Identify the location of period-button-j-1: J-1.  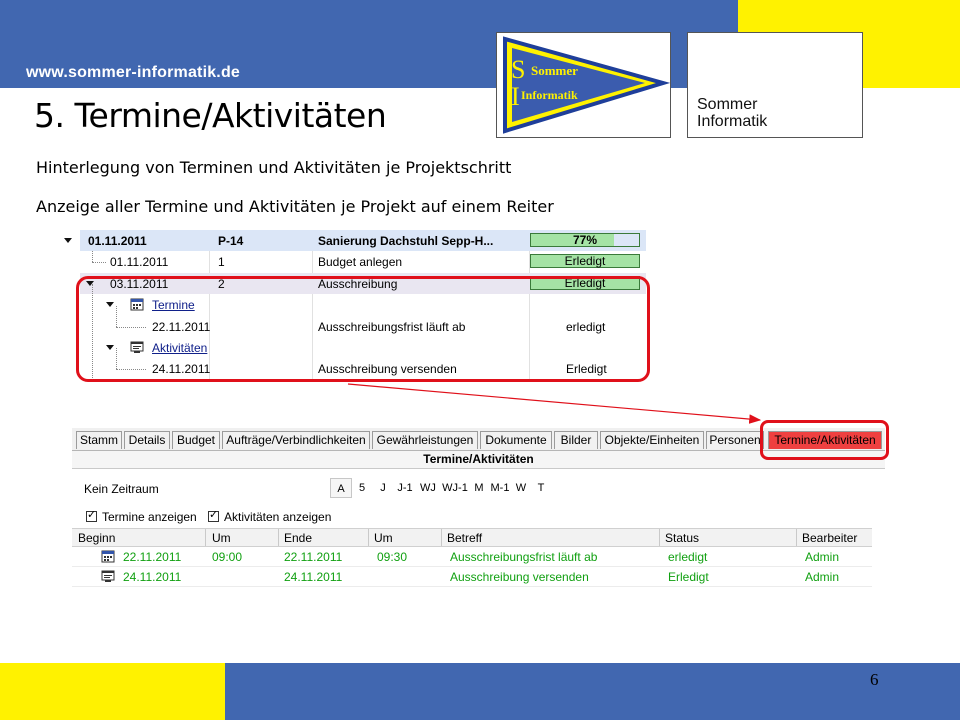
(405, 488).